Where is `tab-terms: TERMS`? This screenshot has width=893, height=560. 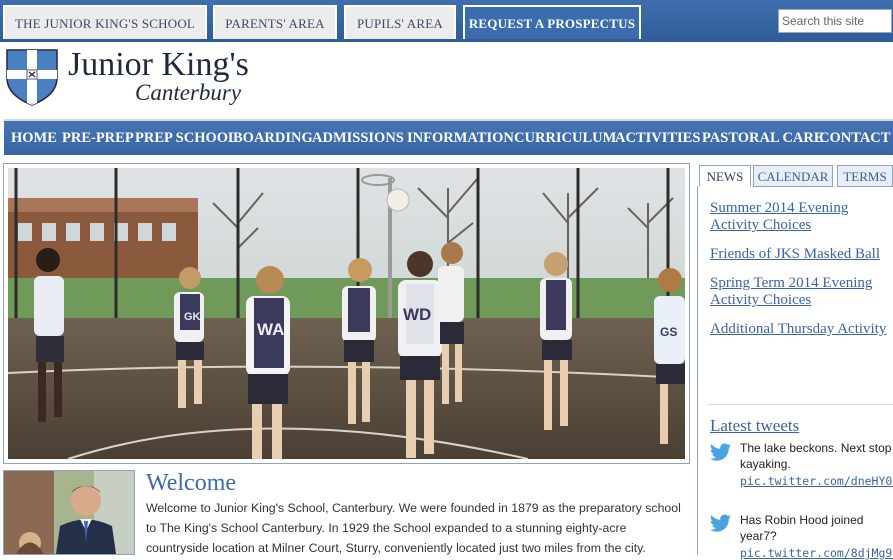
tab-terms: TERMS is located at coordinates (865, 176).